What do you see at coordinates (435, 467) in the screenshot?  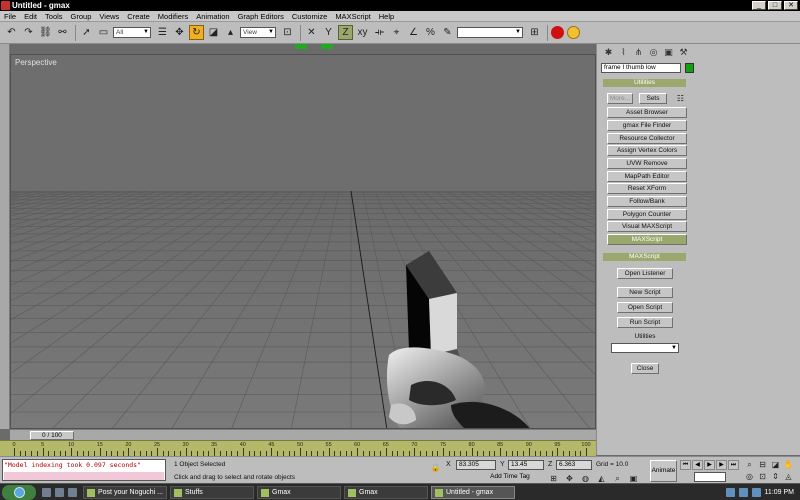 I see `lock-selection-icon: 🔒` at bounding box center [435, 467].